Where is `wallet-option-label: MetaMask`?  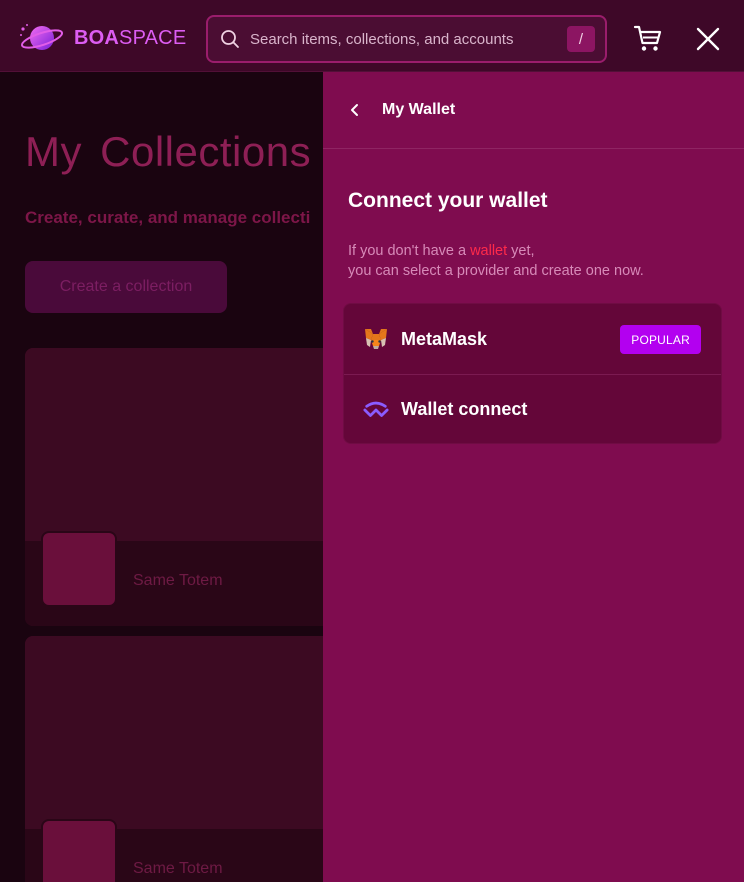
wallet-option-label: MetaMask is located at coordinates (444, 338).